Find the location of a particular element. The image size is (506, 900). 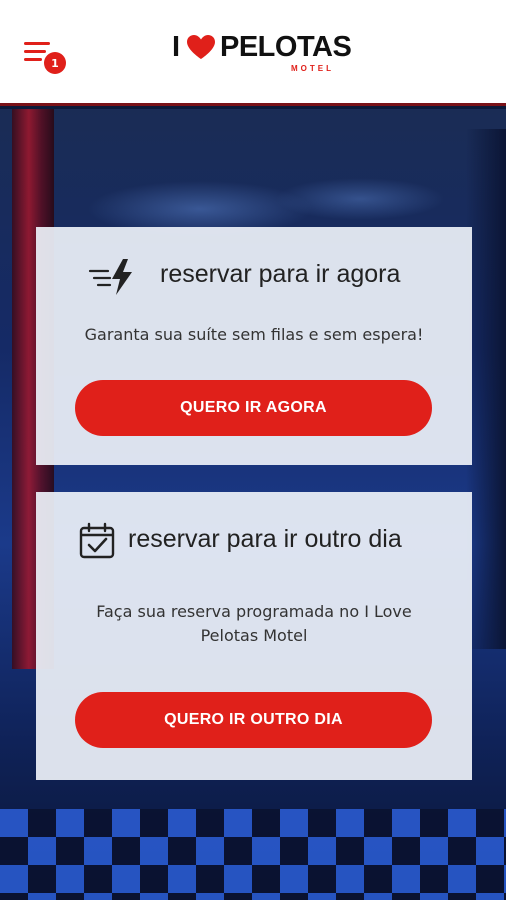

notification-badge: 1 is located at coordinates (55, 63).